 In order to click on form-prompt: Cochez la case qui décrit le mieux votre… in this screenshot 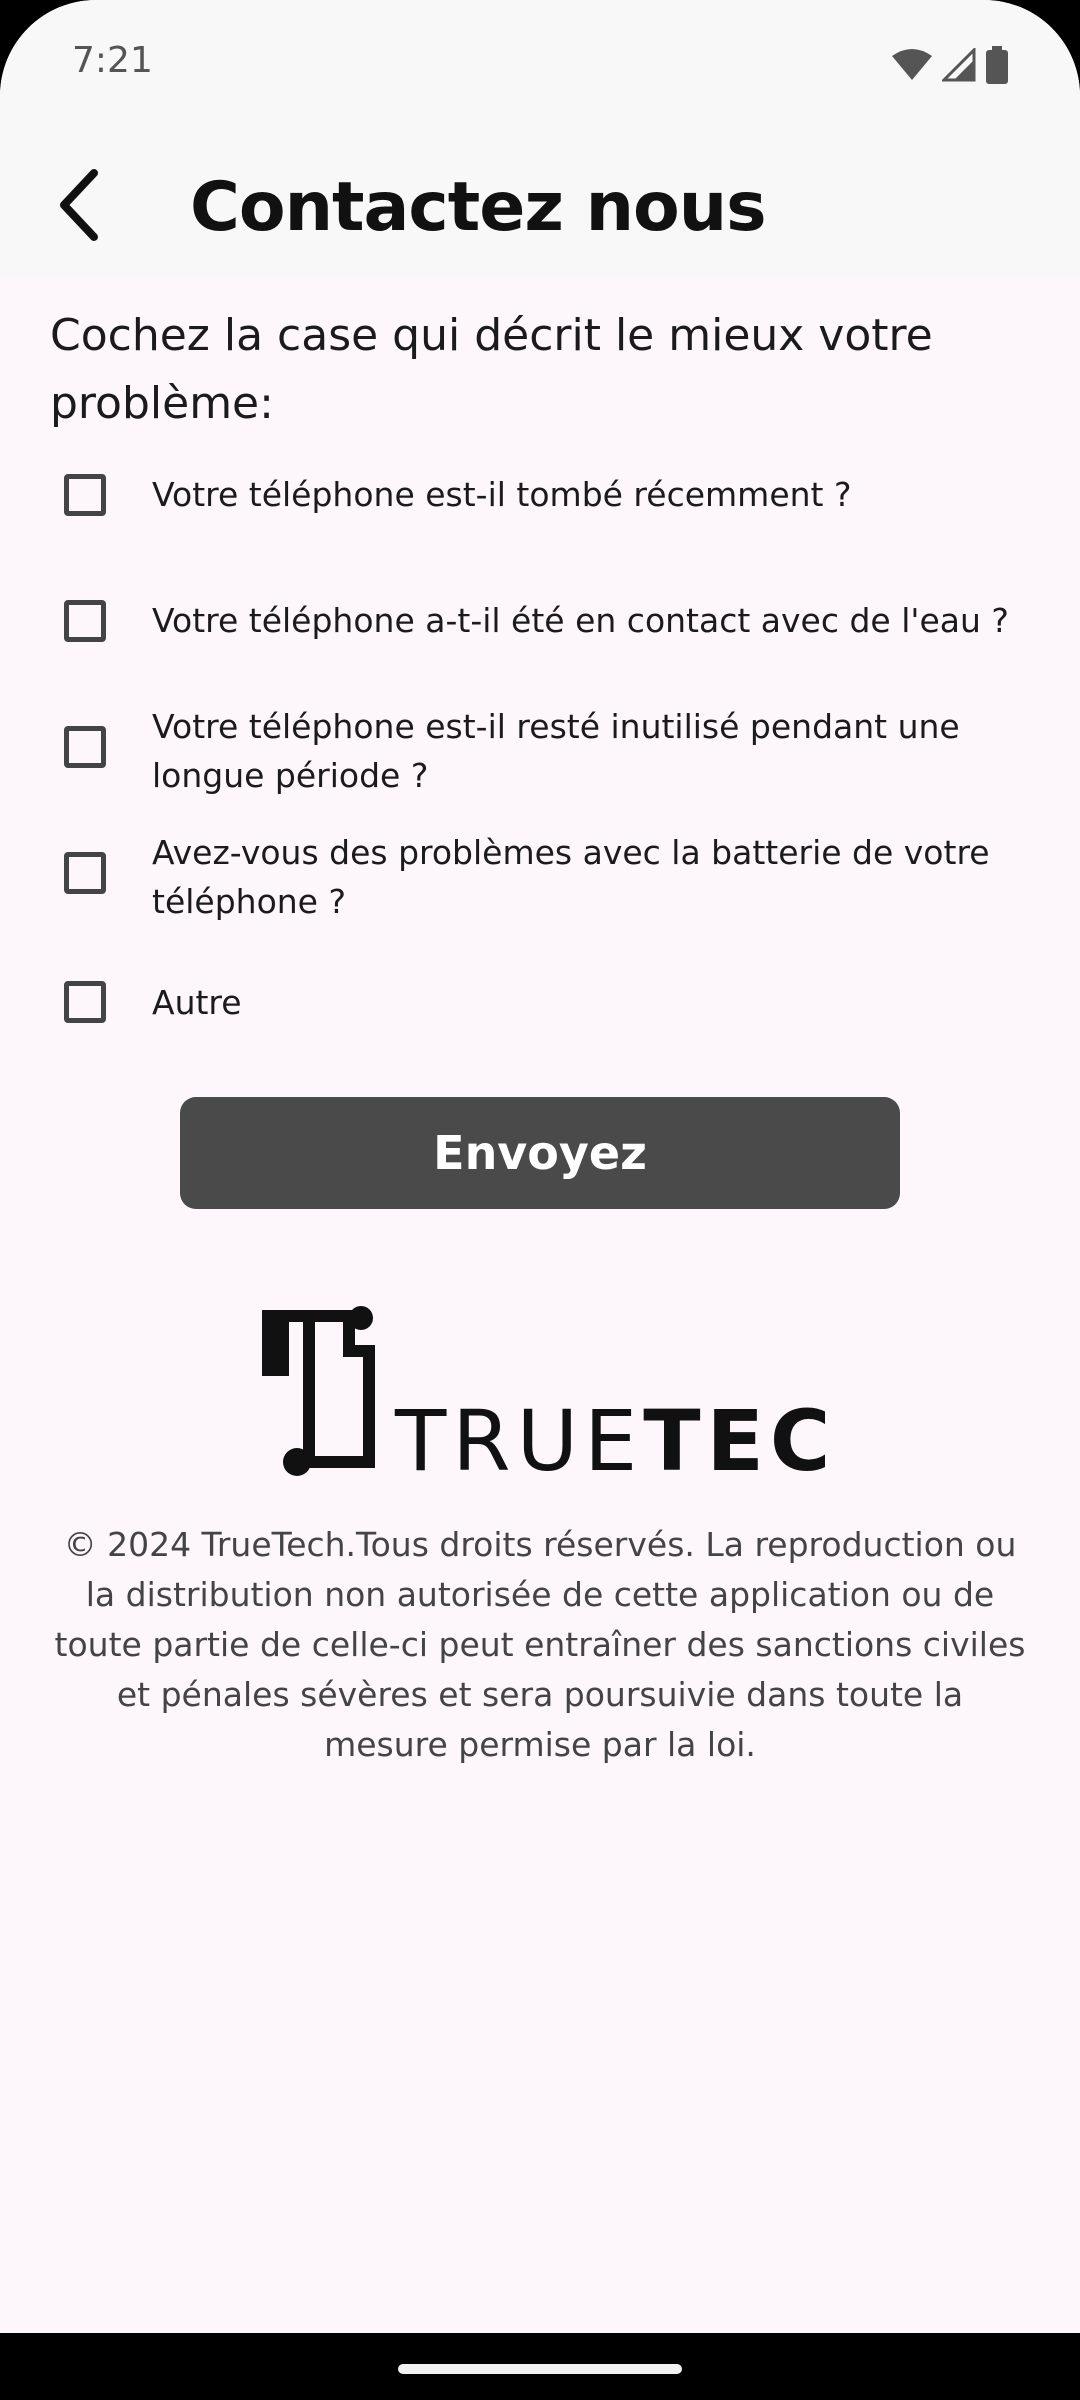, I will do `click(491, 369)`.